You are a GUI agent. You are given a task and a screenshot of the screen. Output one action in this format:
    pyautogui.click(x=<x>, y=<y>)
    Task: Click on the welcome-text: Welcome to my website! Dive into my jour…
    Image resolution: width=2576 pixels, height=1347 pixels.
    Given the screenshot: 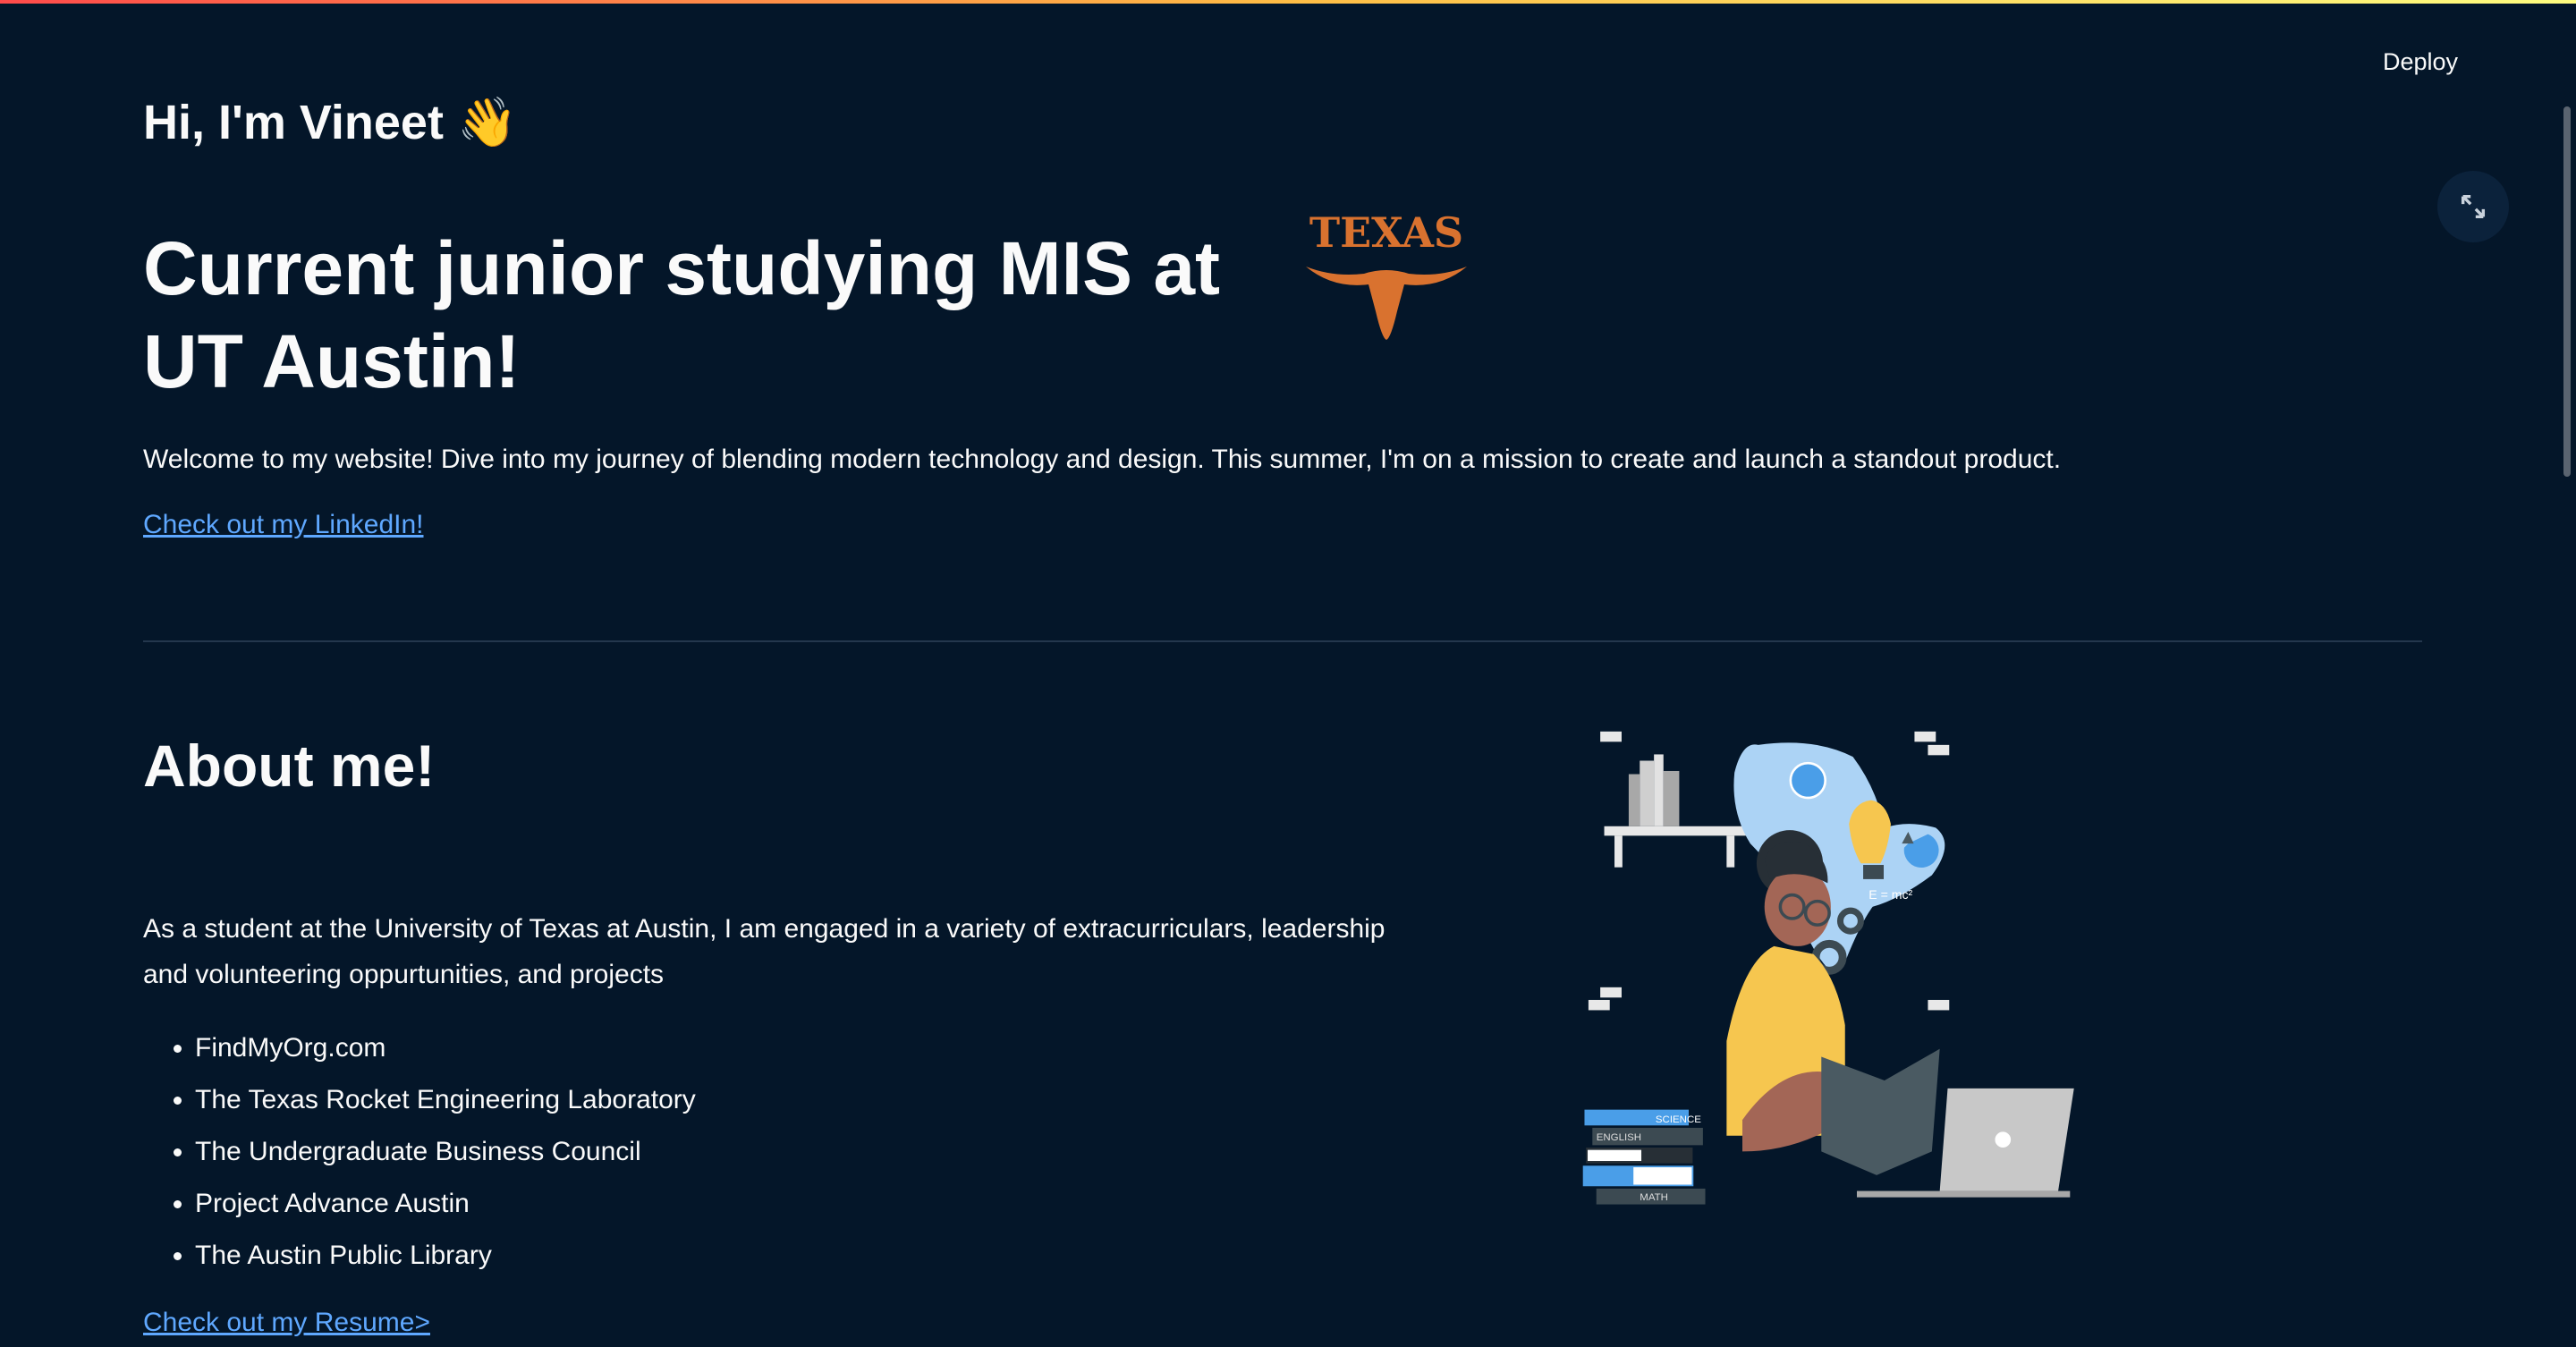 What is the action you would take?
    pyautogui.click(x=1102, y=459)
    